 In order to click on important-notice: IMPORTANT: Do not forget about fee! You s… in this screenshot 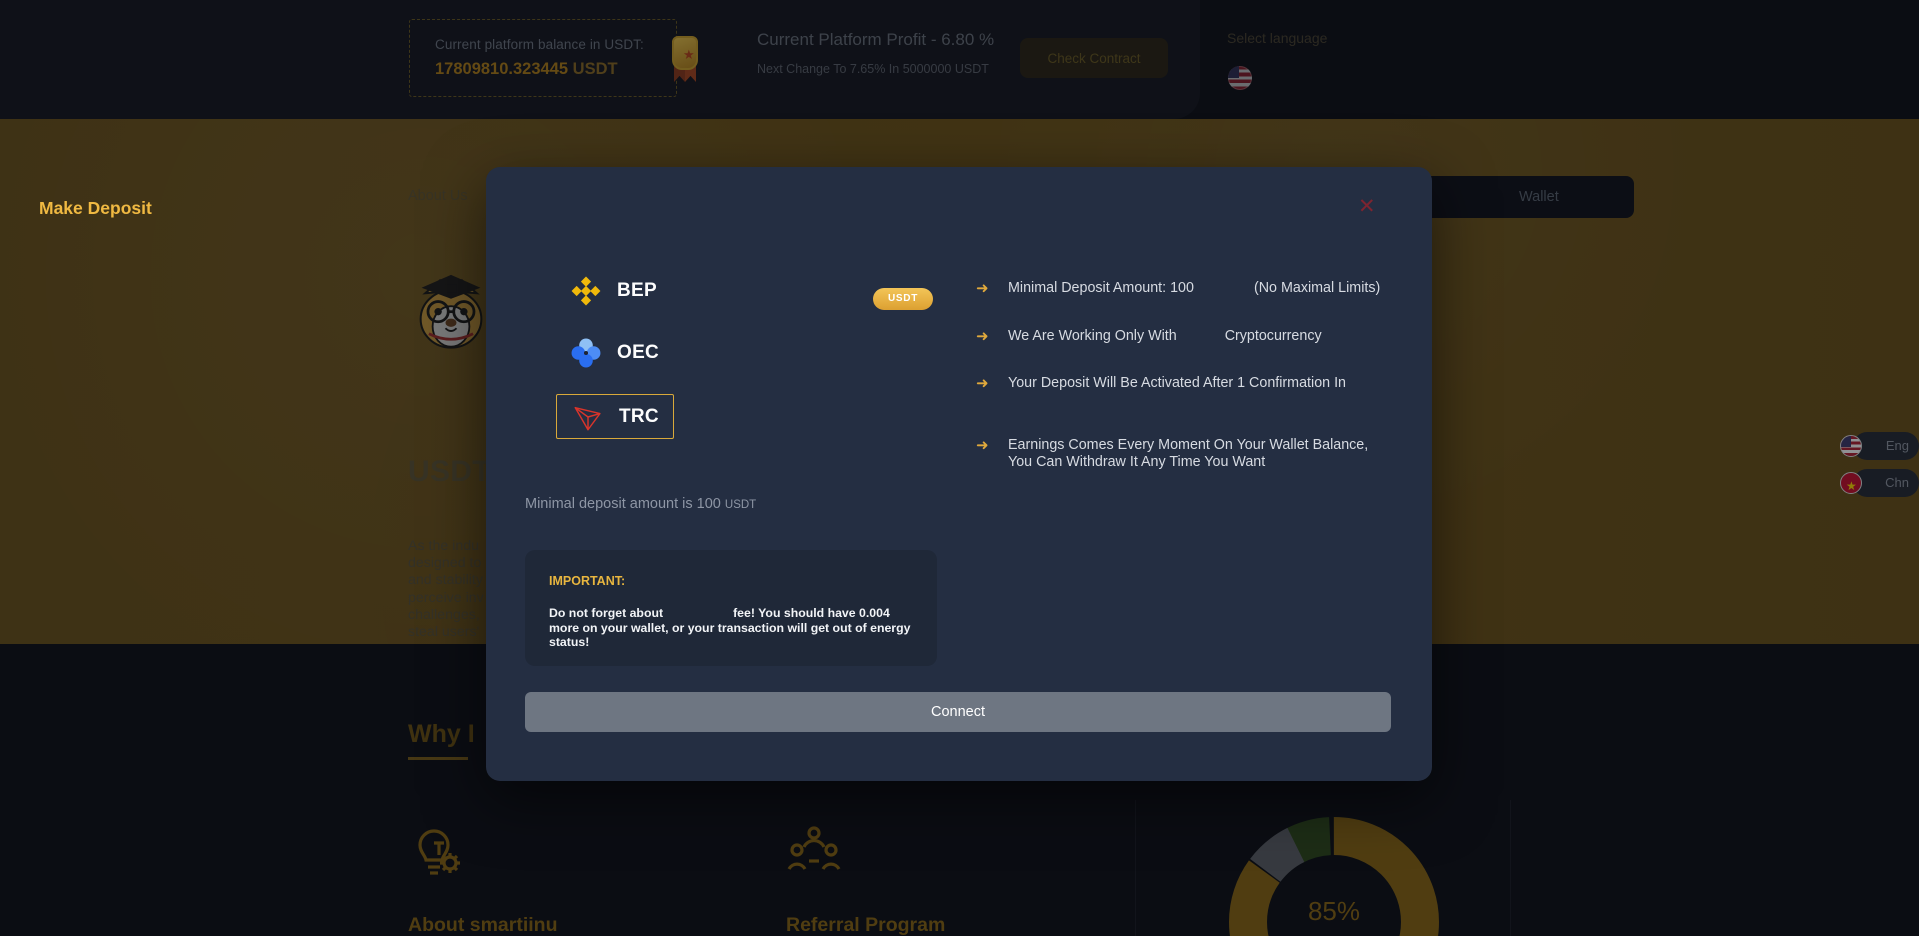, I will do `click(731, 608)`.